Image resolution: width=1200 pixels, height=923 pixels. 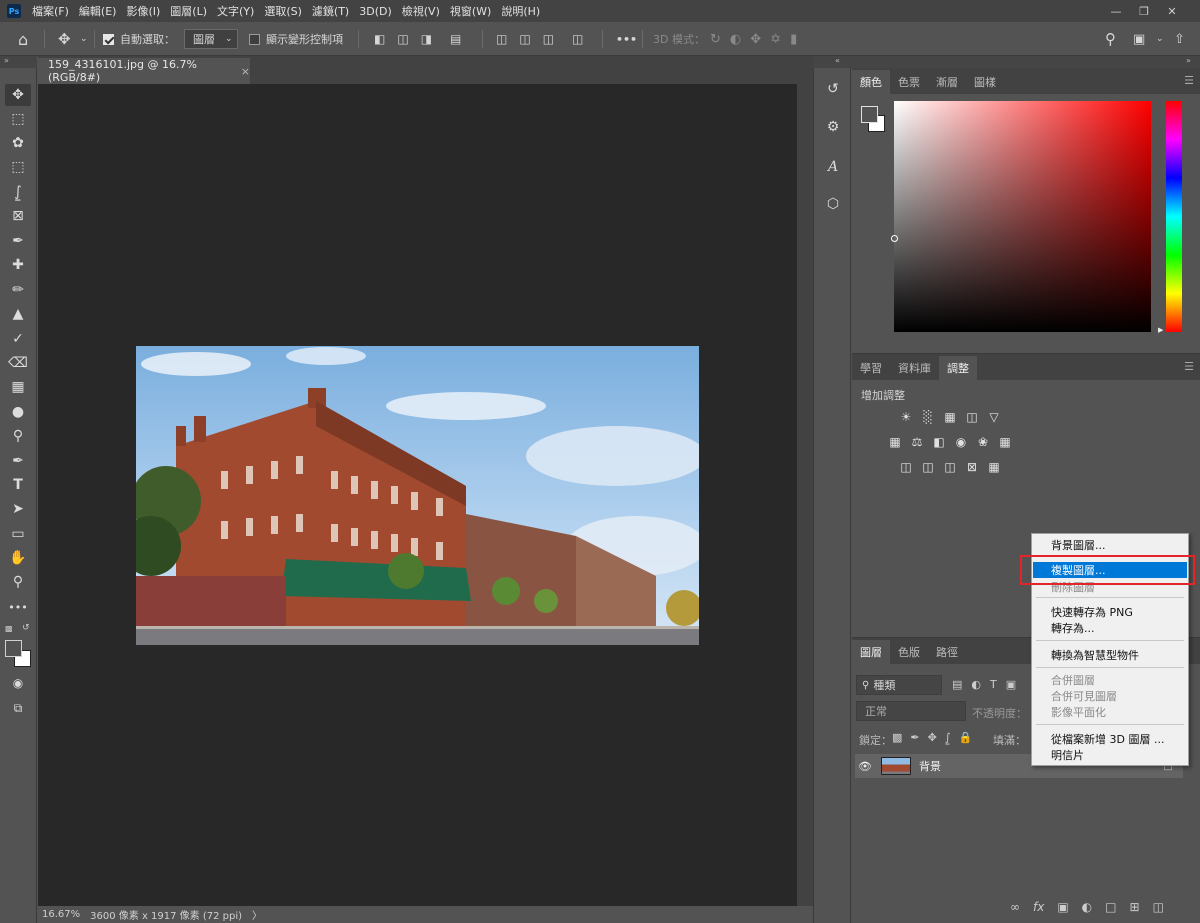 I want to click on character-panel-icon: A, so click(x=833, y=167).